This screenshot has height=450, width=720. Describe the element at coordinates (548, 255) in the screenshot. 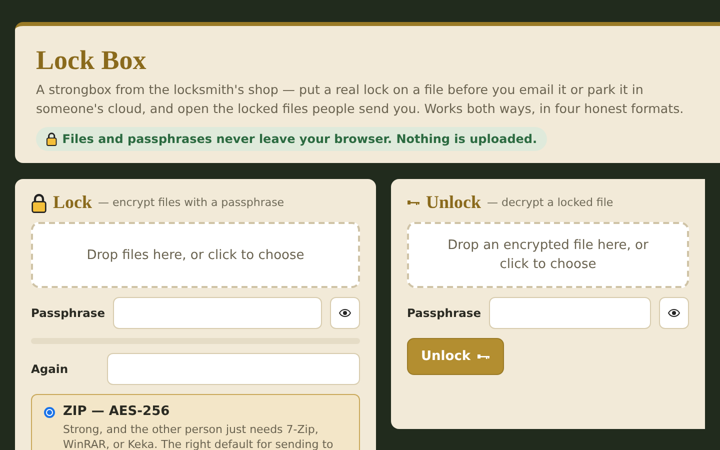

I see `file-dropzone: Drop an encrypted file here, or click to choose` at that location.